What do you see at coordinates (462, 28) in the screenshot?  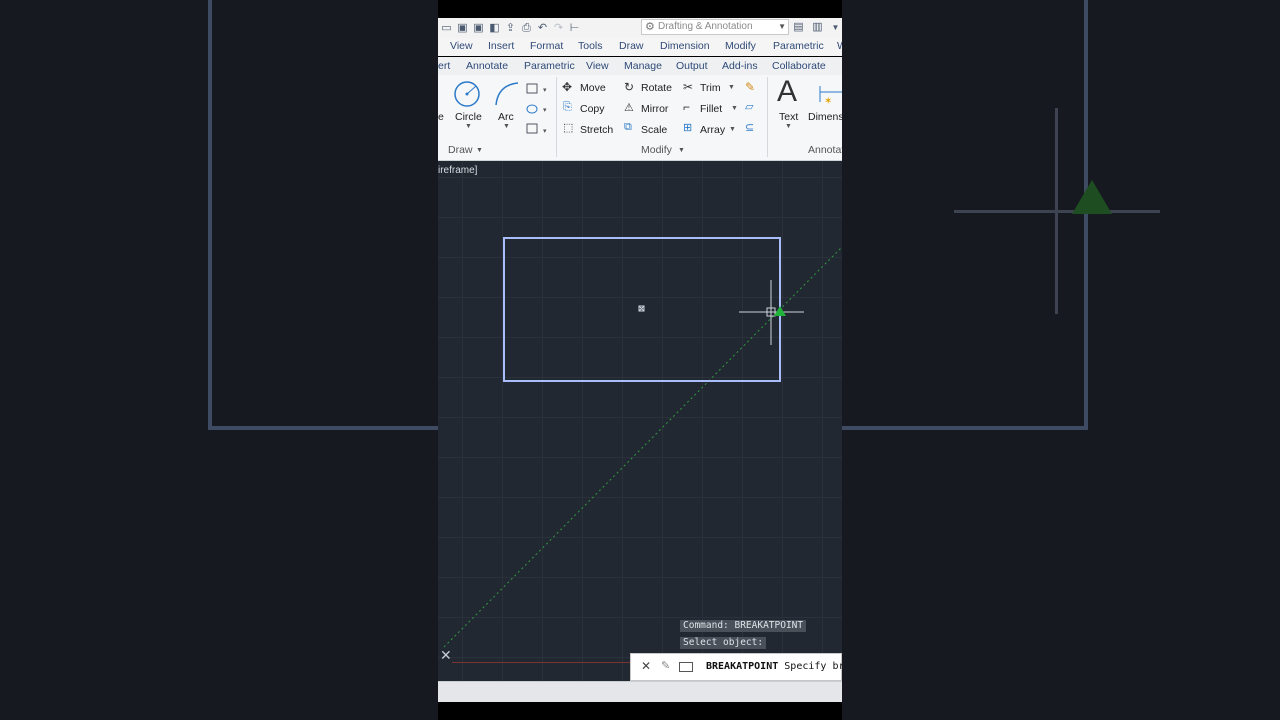 I see `save-icon: ▣` at bounding box center [462, 28].